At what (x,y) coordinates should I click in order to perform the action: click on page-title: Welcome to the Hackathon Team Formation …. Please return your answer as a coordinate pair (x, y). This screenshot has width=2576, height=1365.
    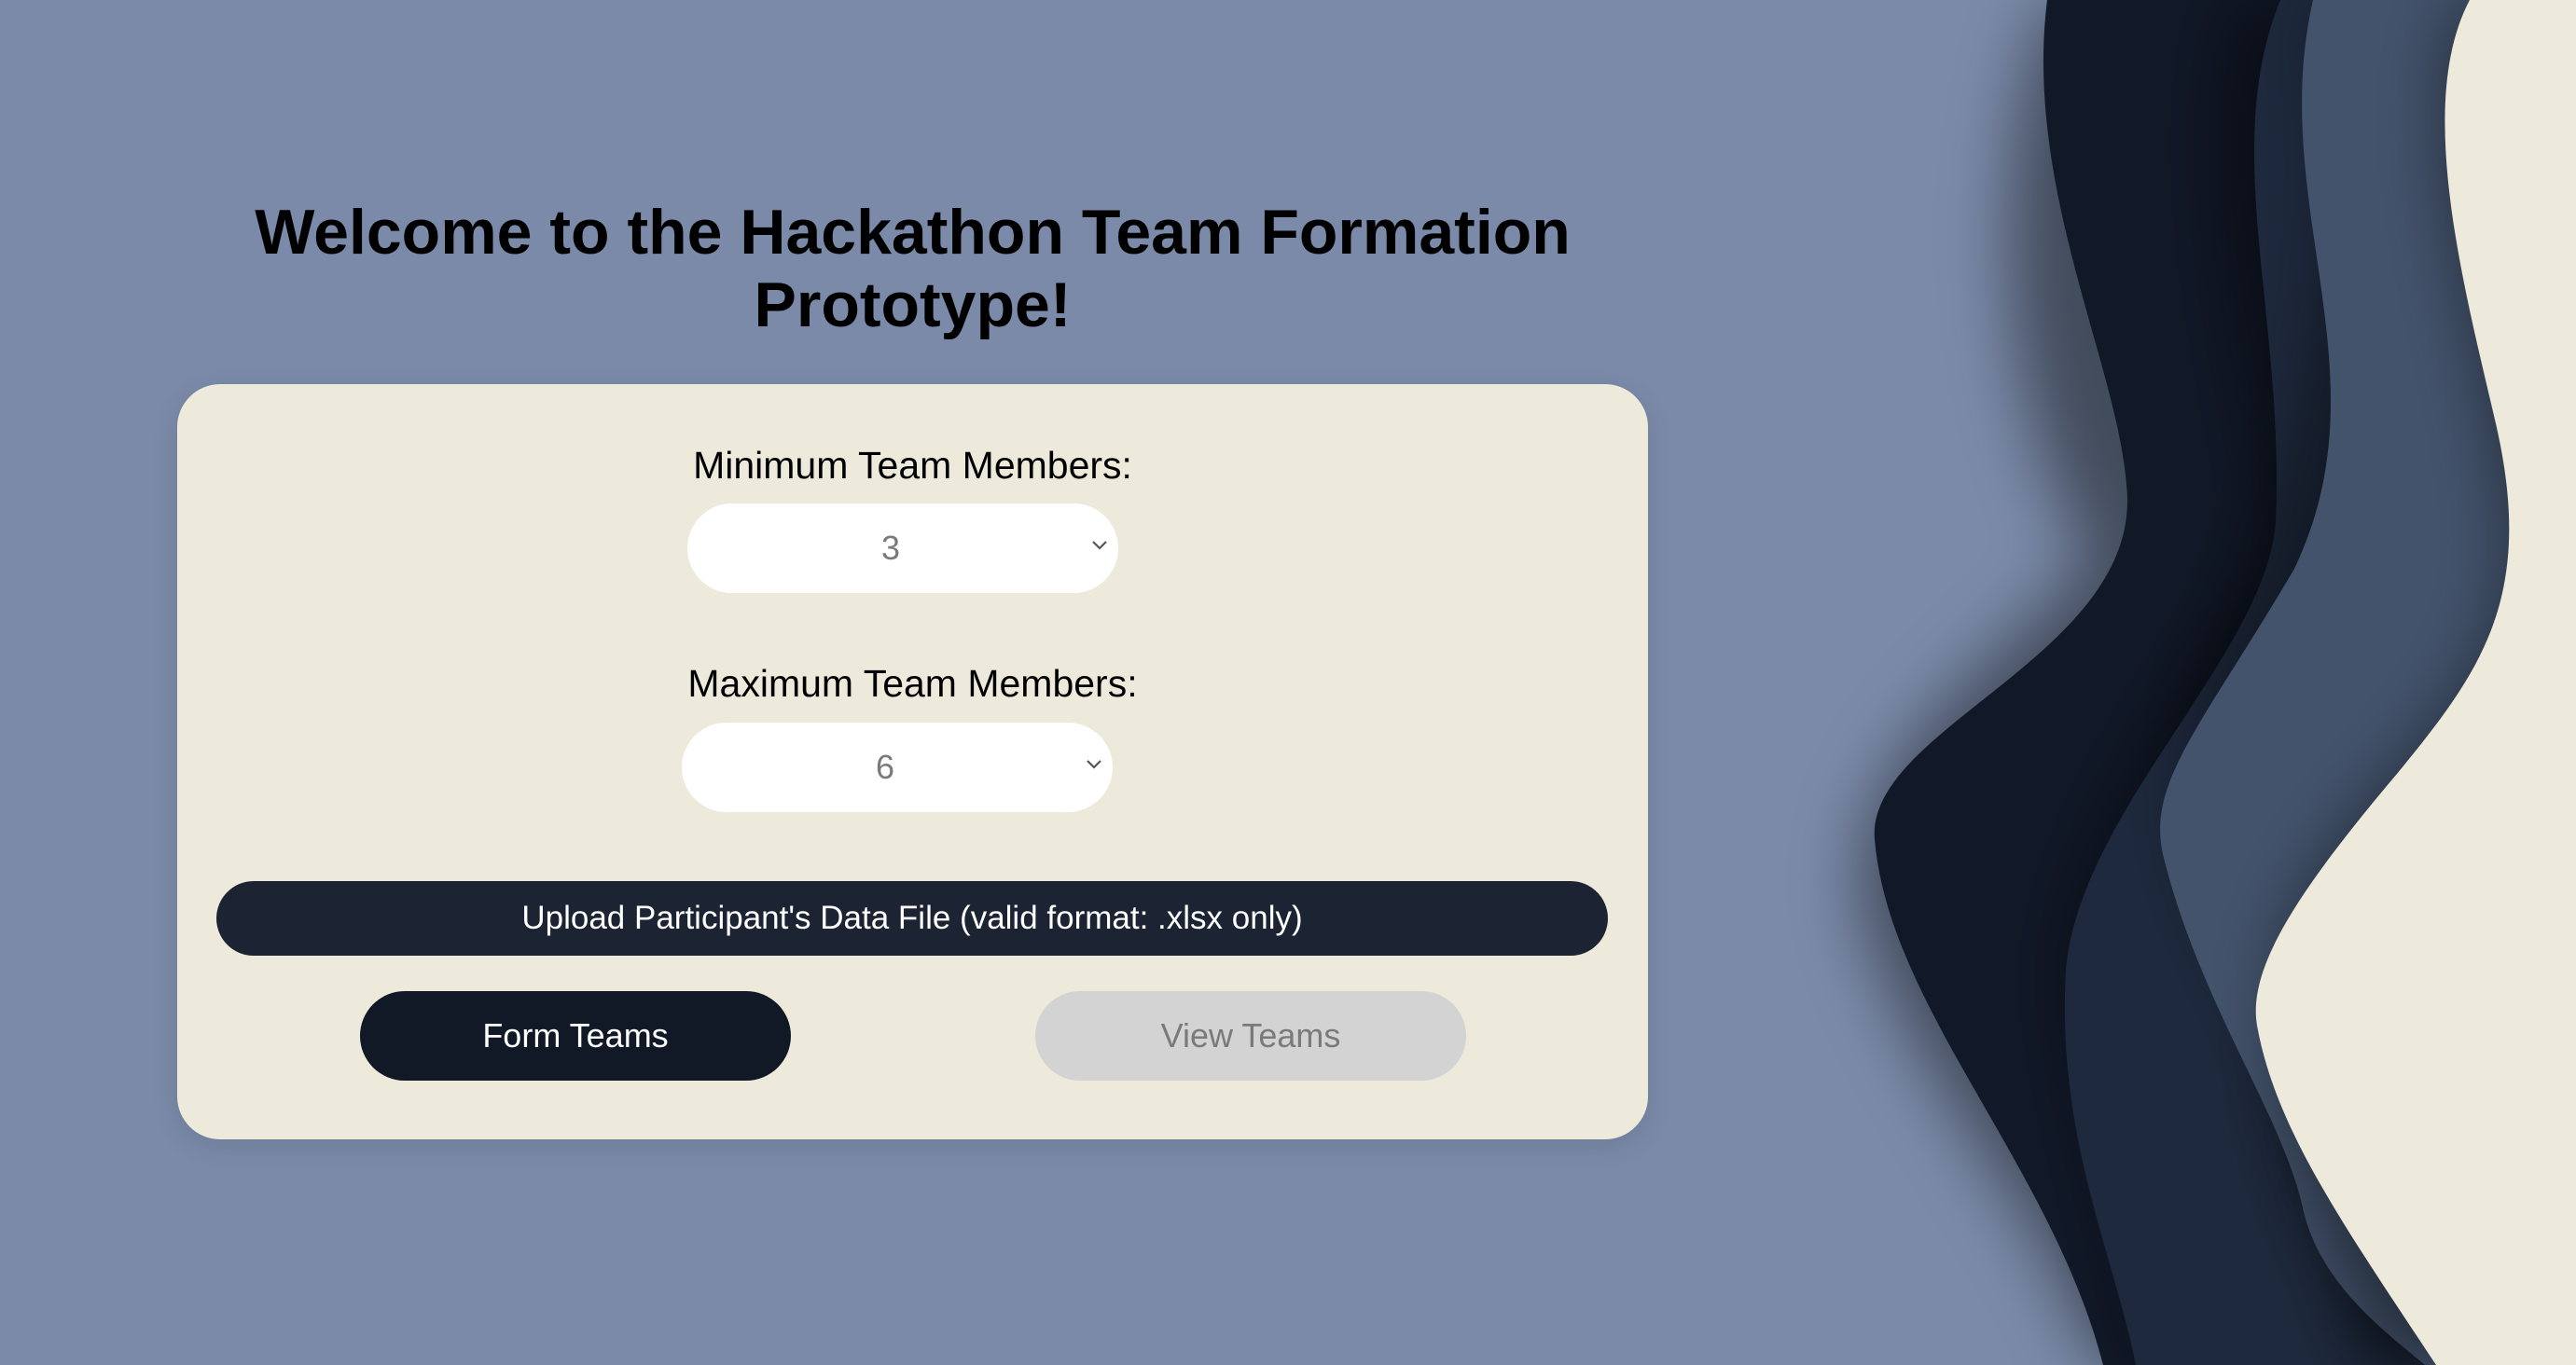
    Looking at the image, I should click on (913, 268).